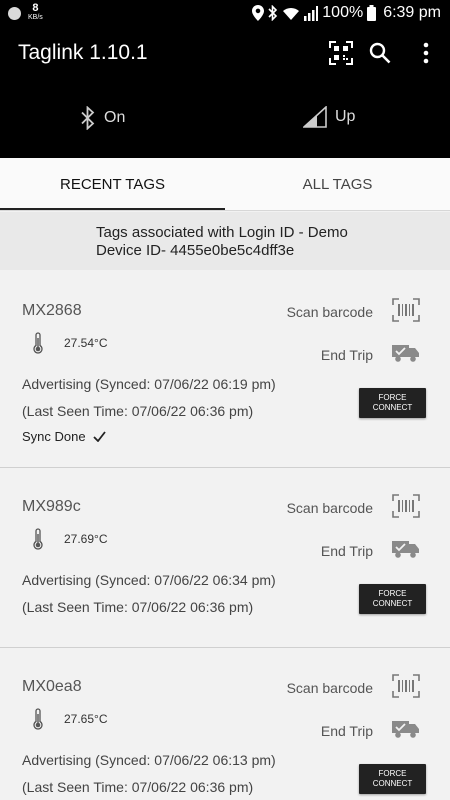 The height and width of the screenshot is (800, 450). I want to click on network-speed: 8 KB/s, so click(35, 12).